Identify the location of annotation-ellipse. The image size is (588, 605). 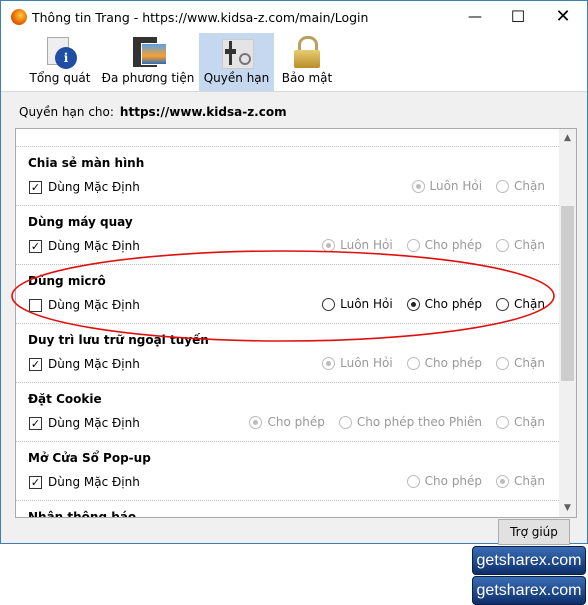
(283, 296).